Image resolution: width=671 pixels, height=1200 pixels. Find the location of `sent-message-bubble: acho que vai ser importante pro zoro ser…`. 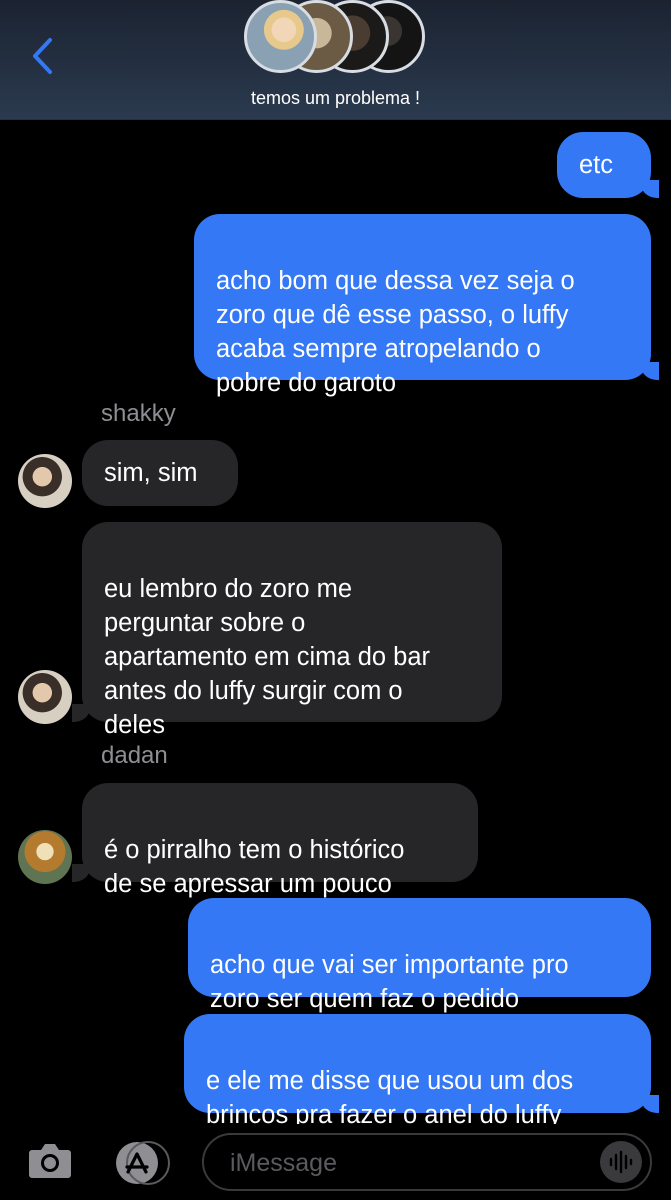

sent-message-bubble: acho que vai ser importante pro zoro ser… is located at coordinates (419, 955).